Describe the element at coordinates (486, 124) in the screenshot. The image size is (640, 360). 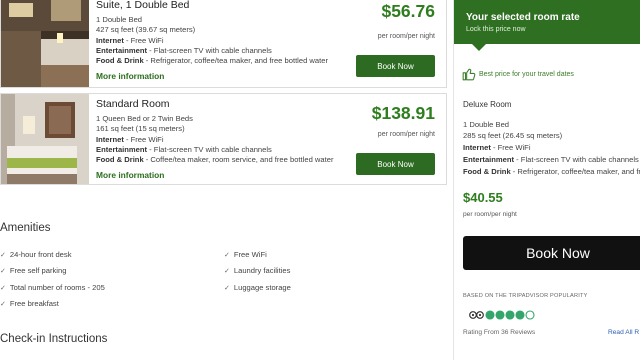
I see `selected-room-bed: 1 Double Bed` at that location.